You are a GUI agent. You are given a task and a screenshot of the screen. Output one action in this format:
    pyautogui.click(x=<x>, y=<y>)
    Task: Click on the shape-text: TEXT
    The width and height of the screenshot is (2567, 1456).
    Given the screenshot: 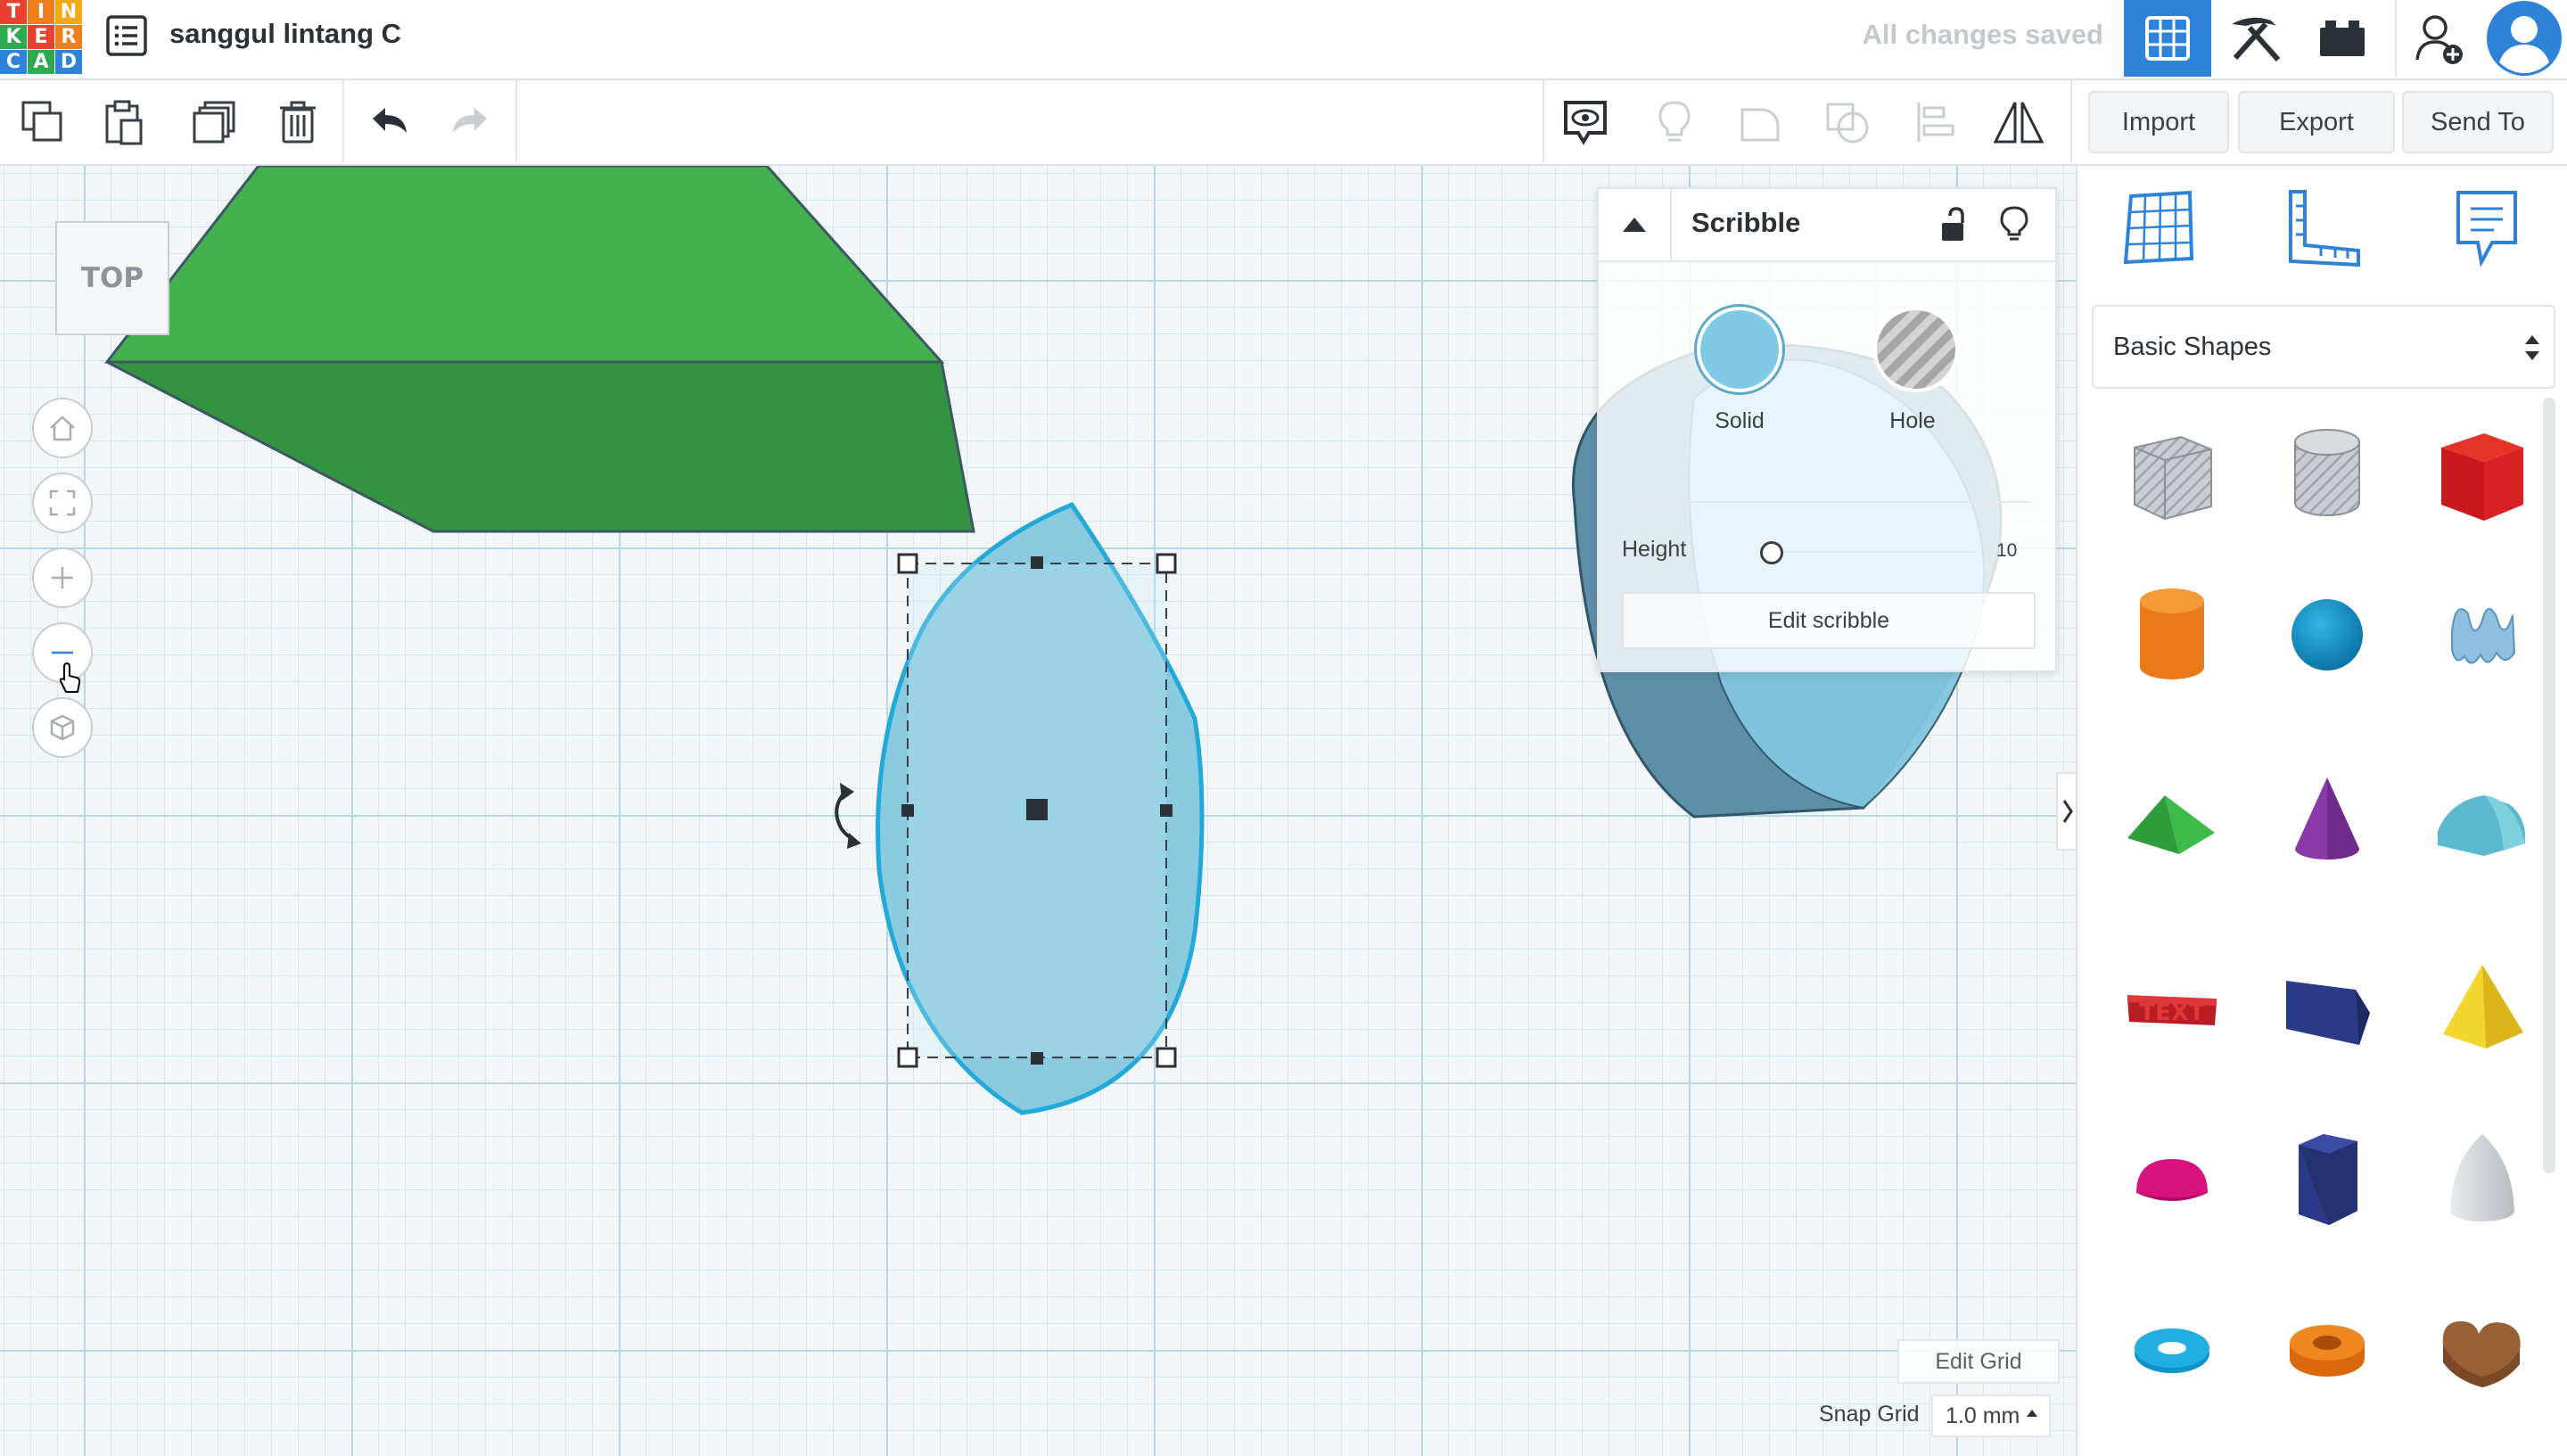 What is the action you would take?
    pyautogui.click(x=2172, y=1009)
    